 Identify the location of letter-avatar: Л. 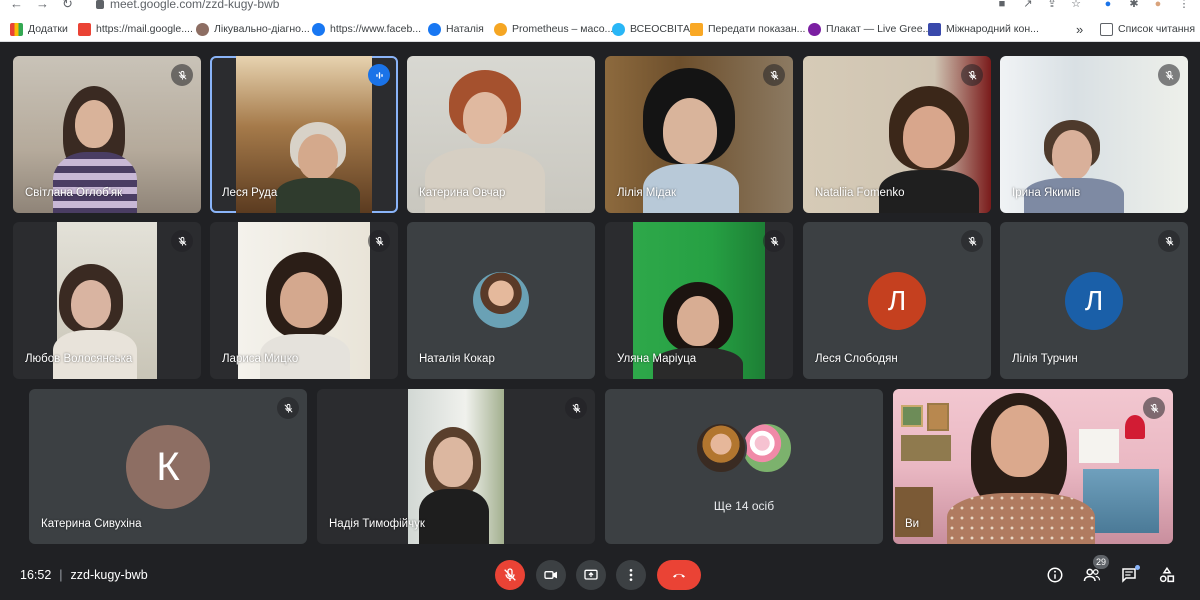
(897, 301).